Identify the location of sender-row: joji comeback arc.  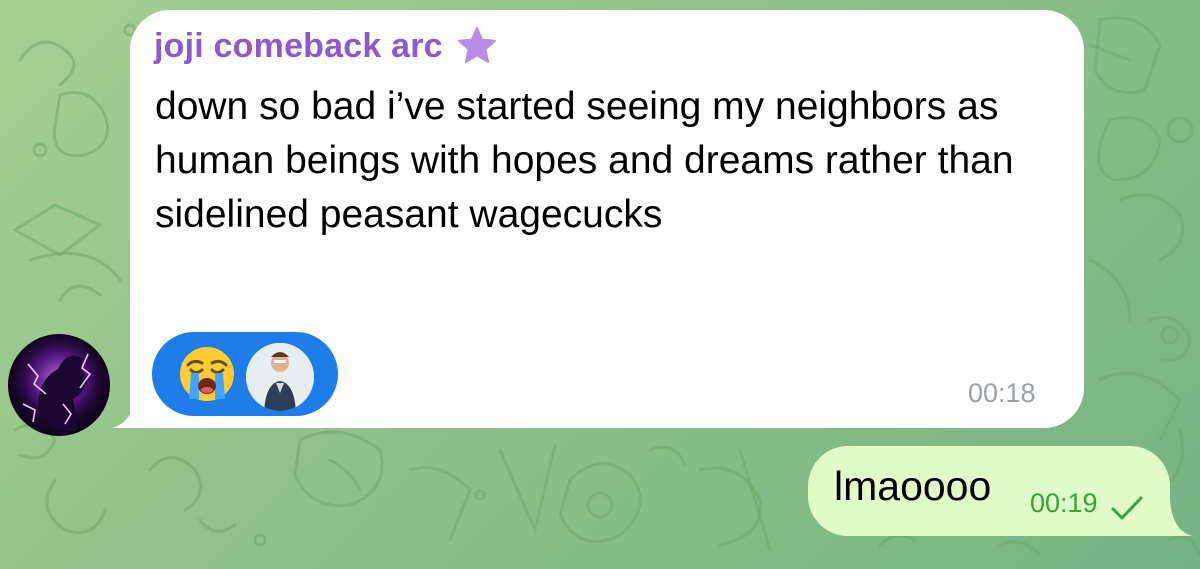
(325, 46).